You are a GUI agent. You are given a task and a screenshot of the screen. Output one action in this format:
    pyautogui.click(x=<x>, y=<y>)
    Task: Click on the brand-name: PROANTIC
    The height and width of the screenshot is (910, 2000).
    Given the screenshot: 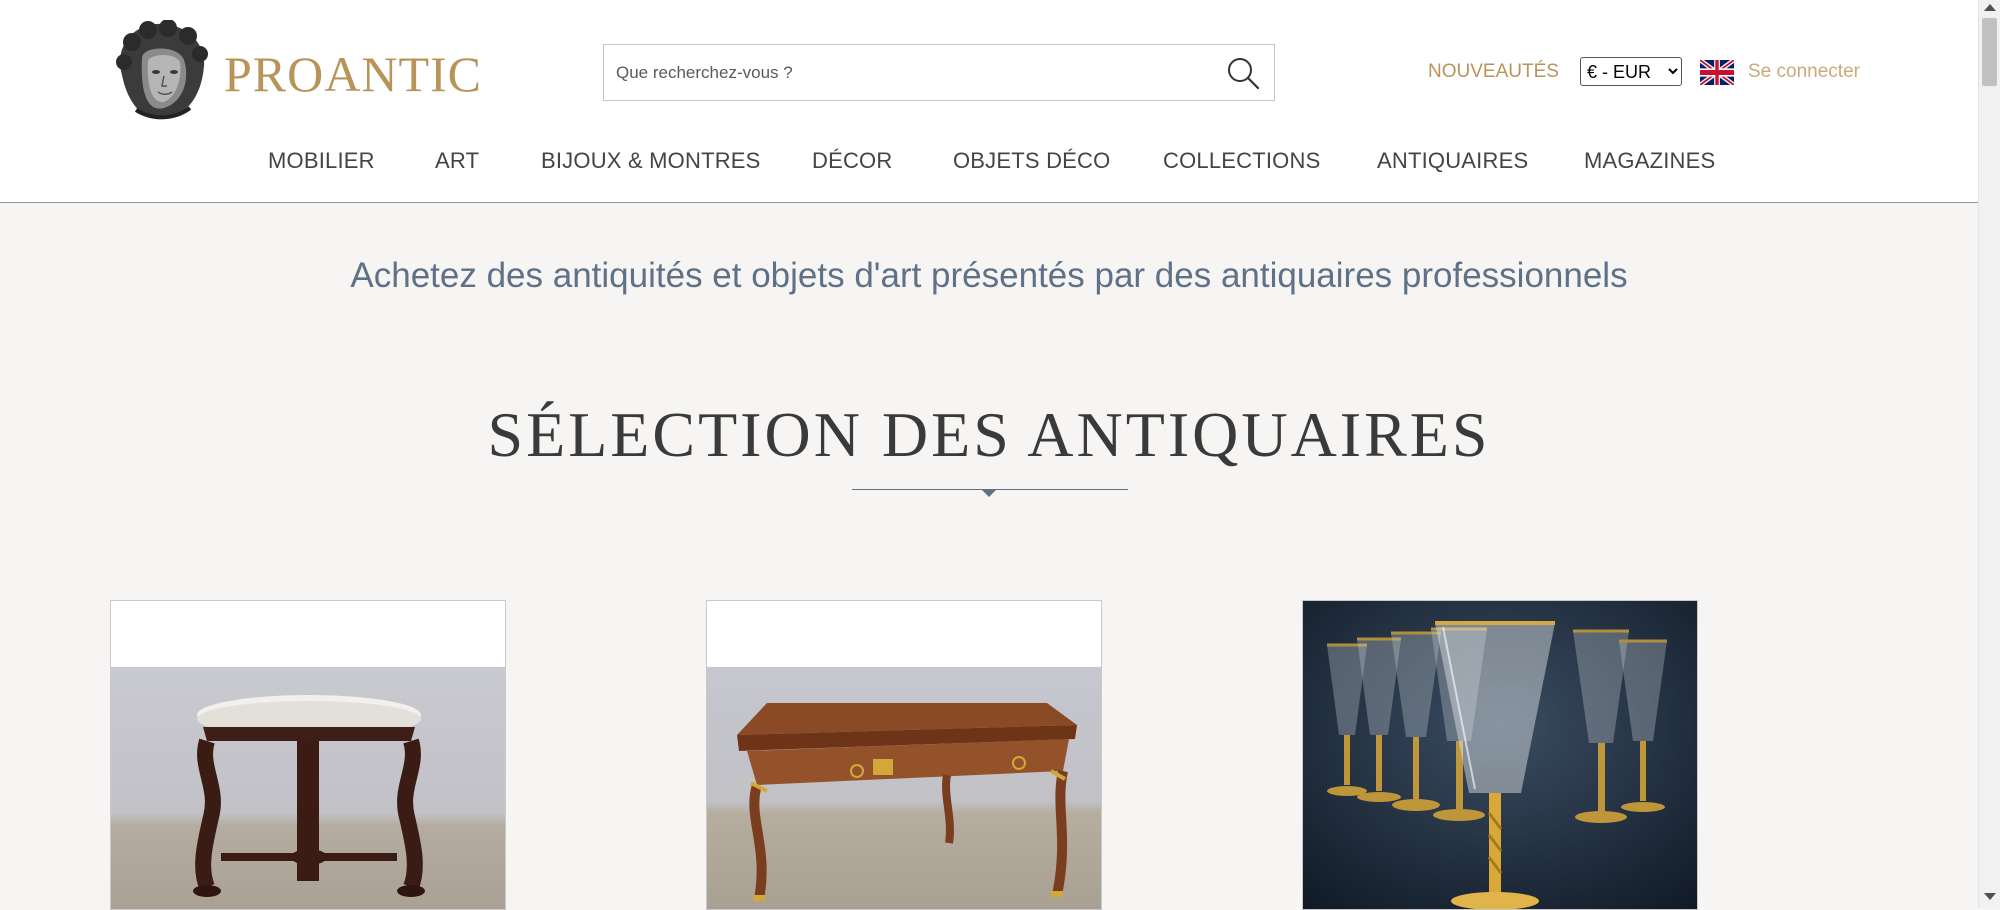 What is the action you would take?
    pyautogui.click(x=353, y=74)
    